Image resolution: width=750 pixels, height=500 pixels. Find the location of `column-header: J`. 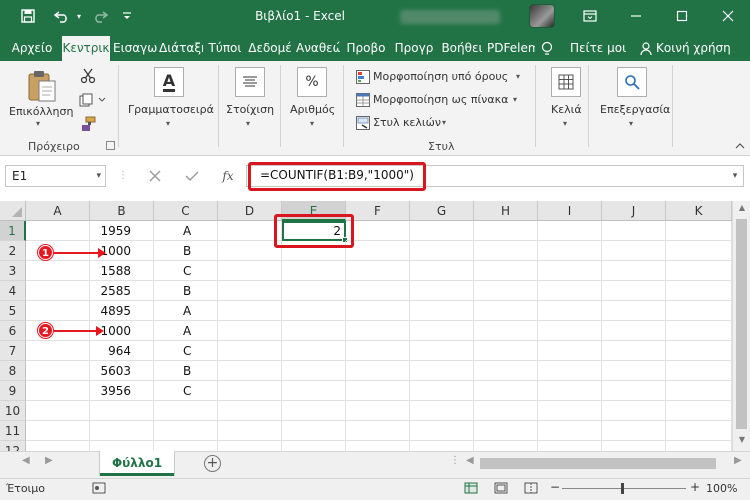

column-header: J is located at coordinates (634, 211).